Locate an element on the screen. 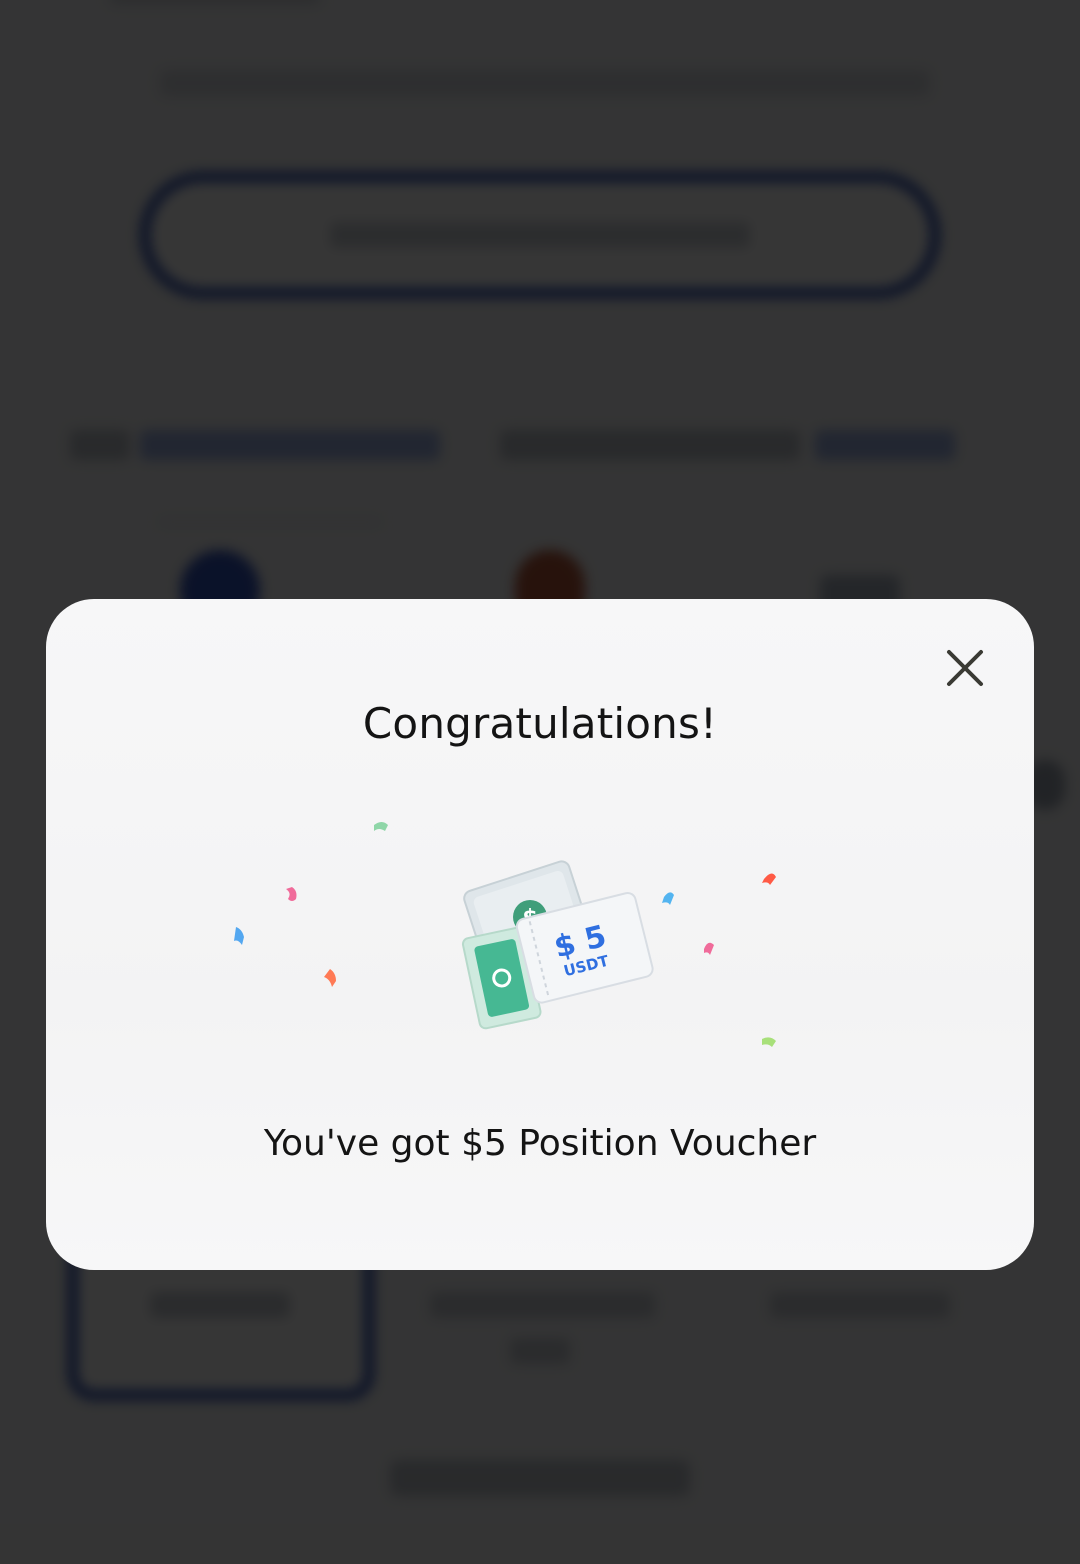 The image size is (1080, 1564). close-button is located at coordinates (965, 668).